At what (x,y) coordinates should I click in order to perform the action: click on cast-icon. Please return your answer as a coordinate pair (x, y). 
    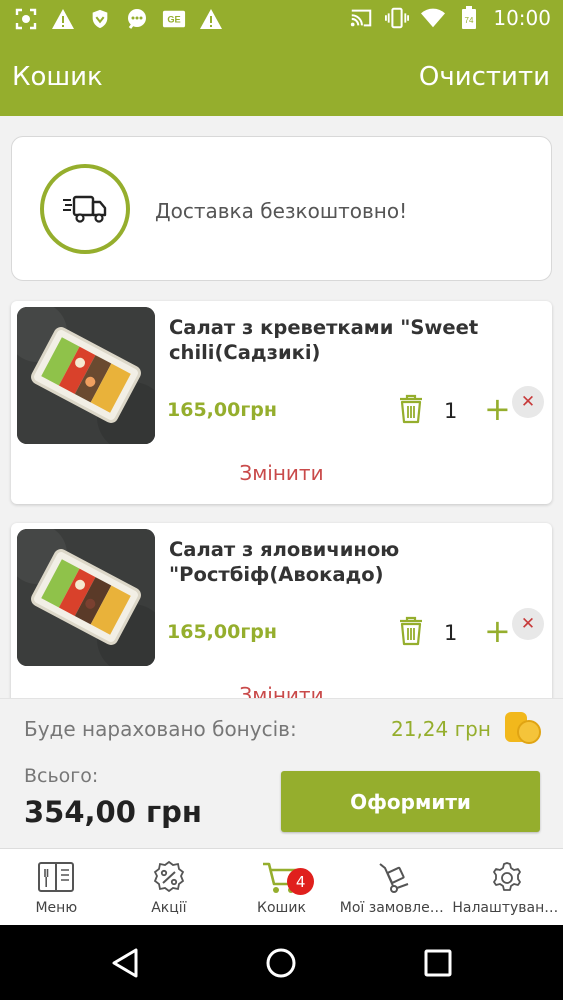
    Looking at the image, I should click on (361, 18).